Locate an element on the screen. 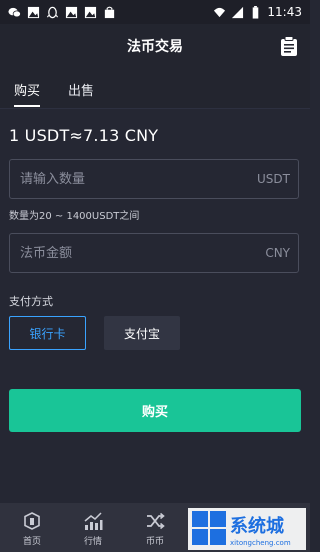 The width and height of the screenshot is (320, 552). qq-icon is located at coordinates (52, 12).